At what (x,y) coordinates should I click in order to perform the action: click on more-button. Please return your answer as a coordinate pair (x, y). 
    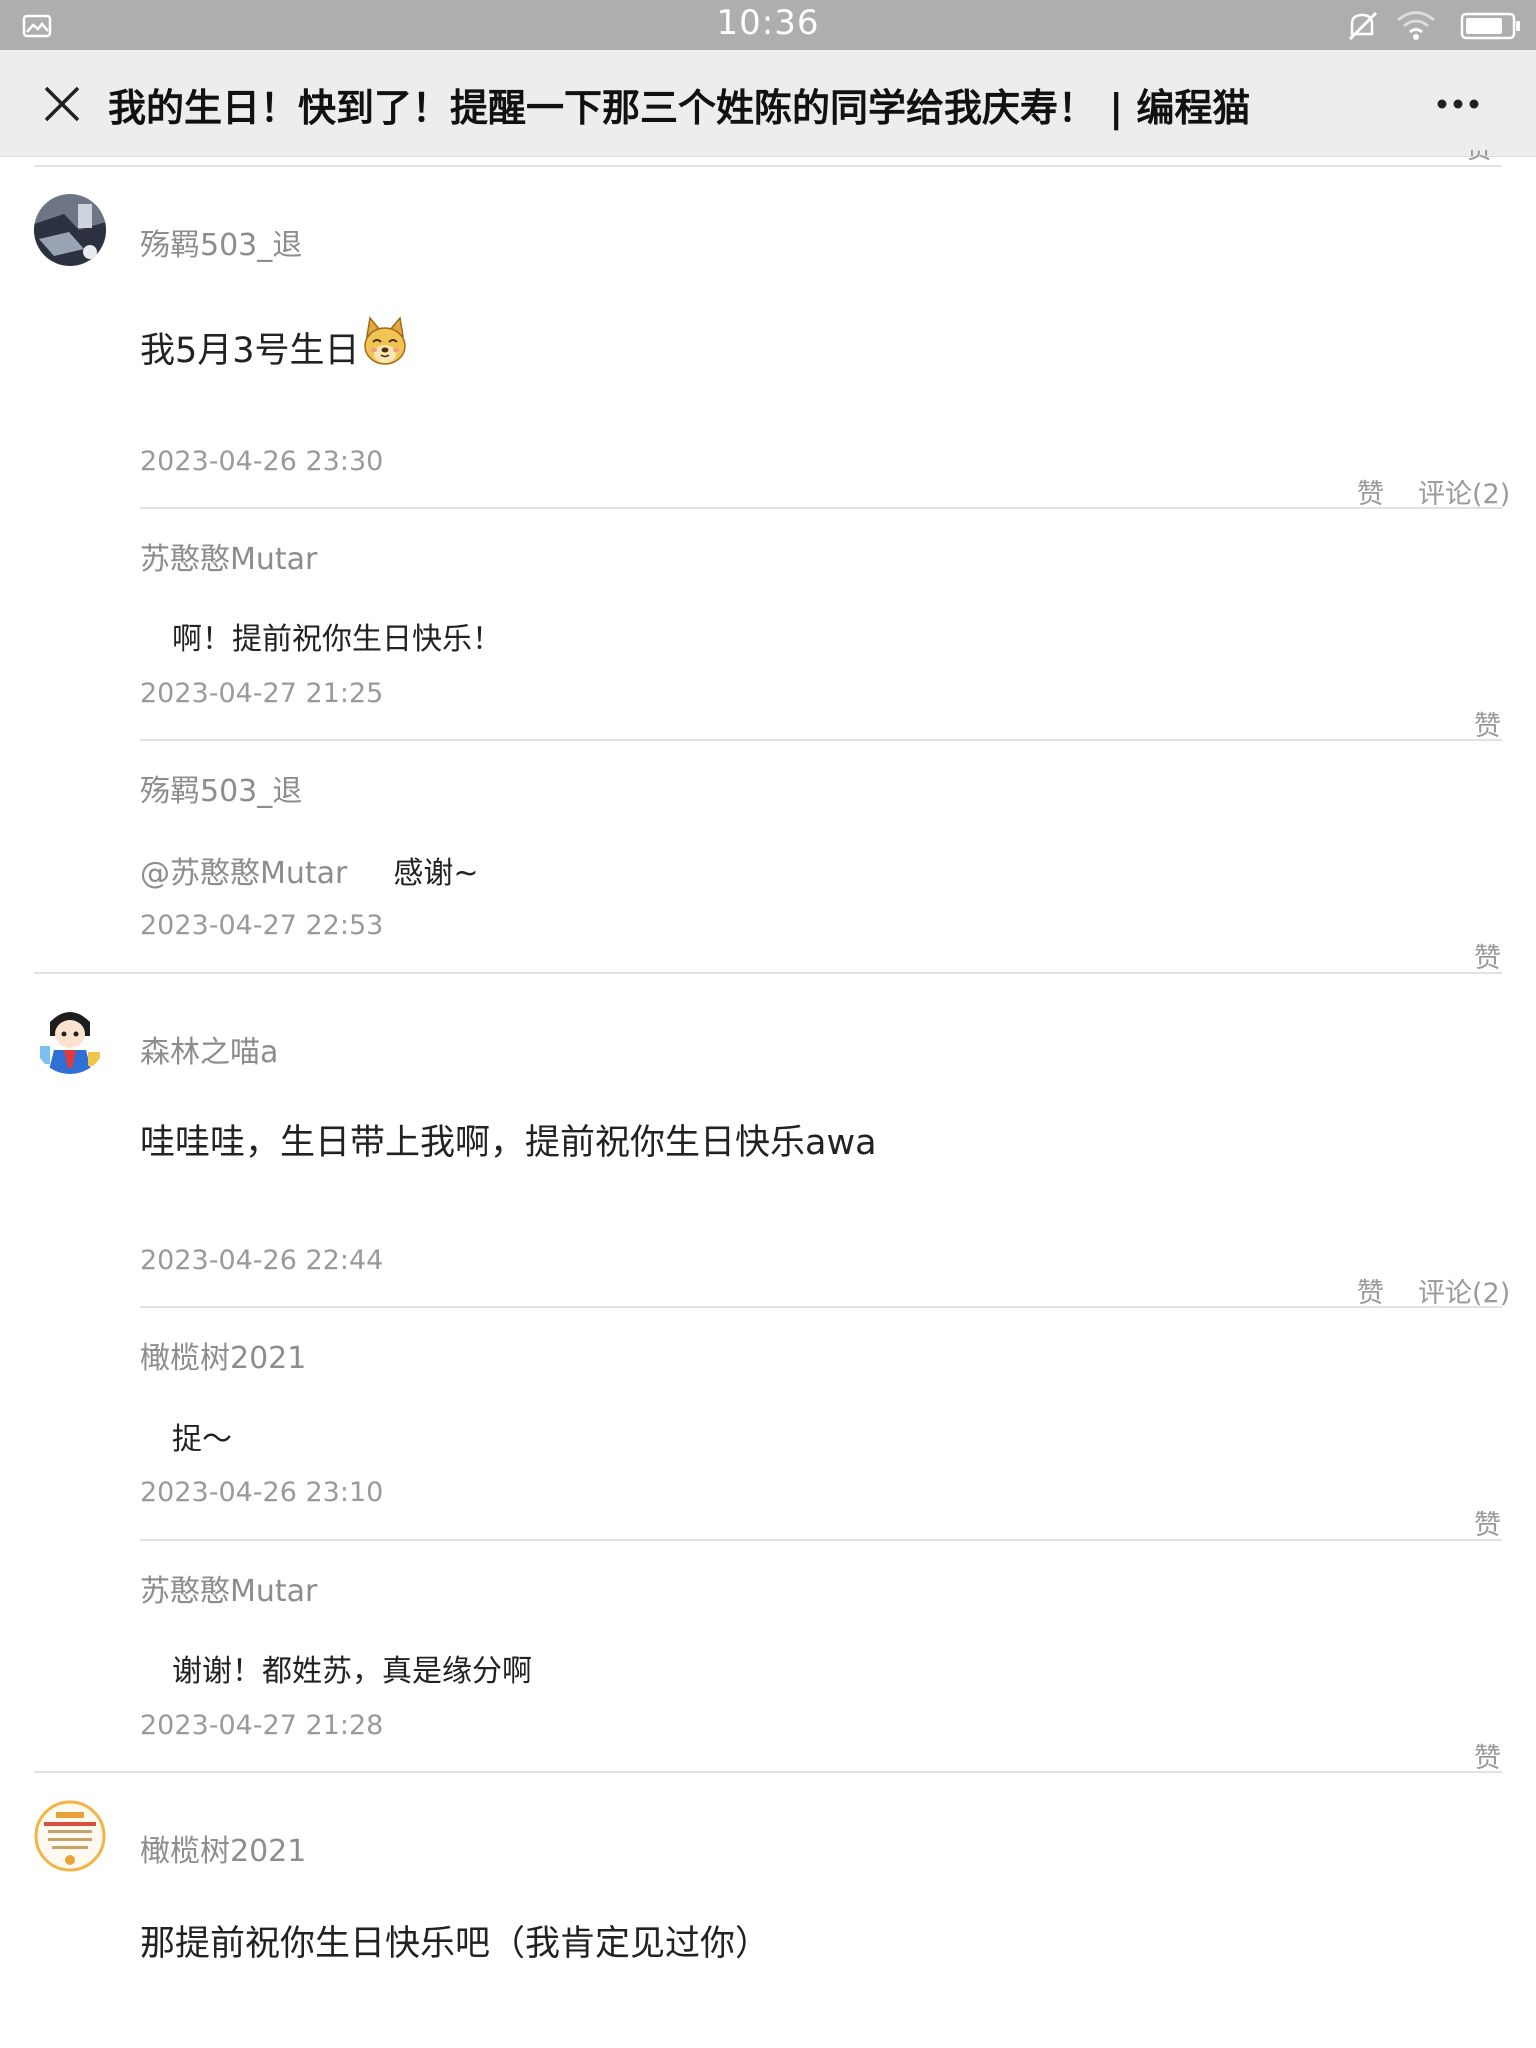
    Looking at the image, I should click on (1458, 104).